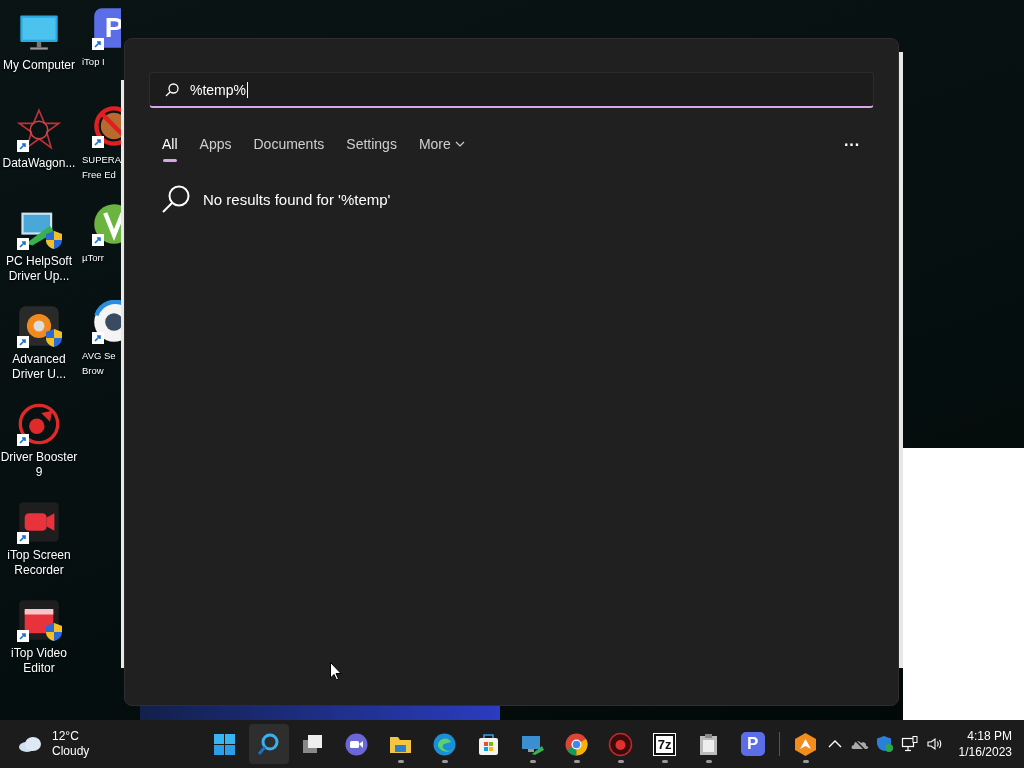 This screenshot has width=1024, height=768. Describe the element at coordinates (806, 744) in the screenshot. I see `hexagon-logo-icon` at that location.